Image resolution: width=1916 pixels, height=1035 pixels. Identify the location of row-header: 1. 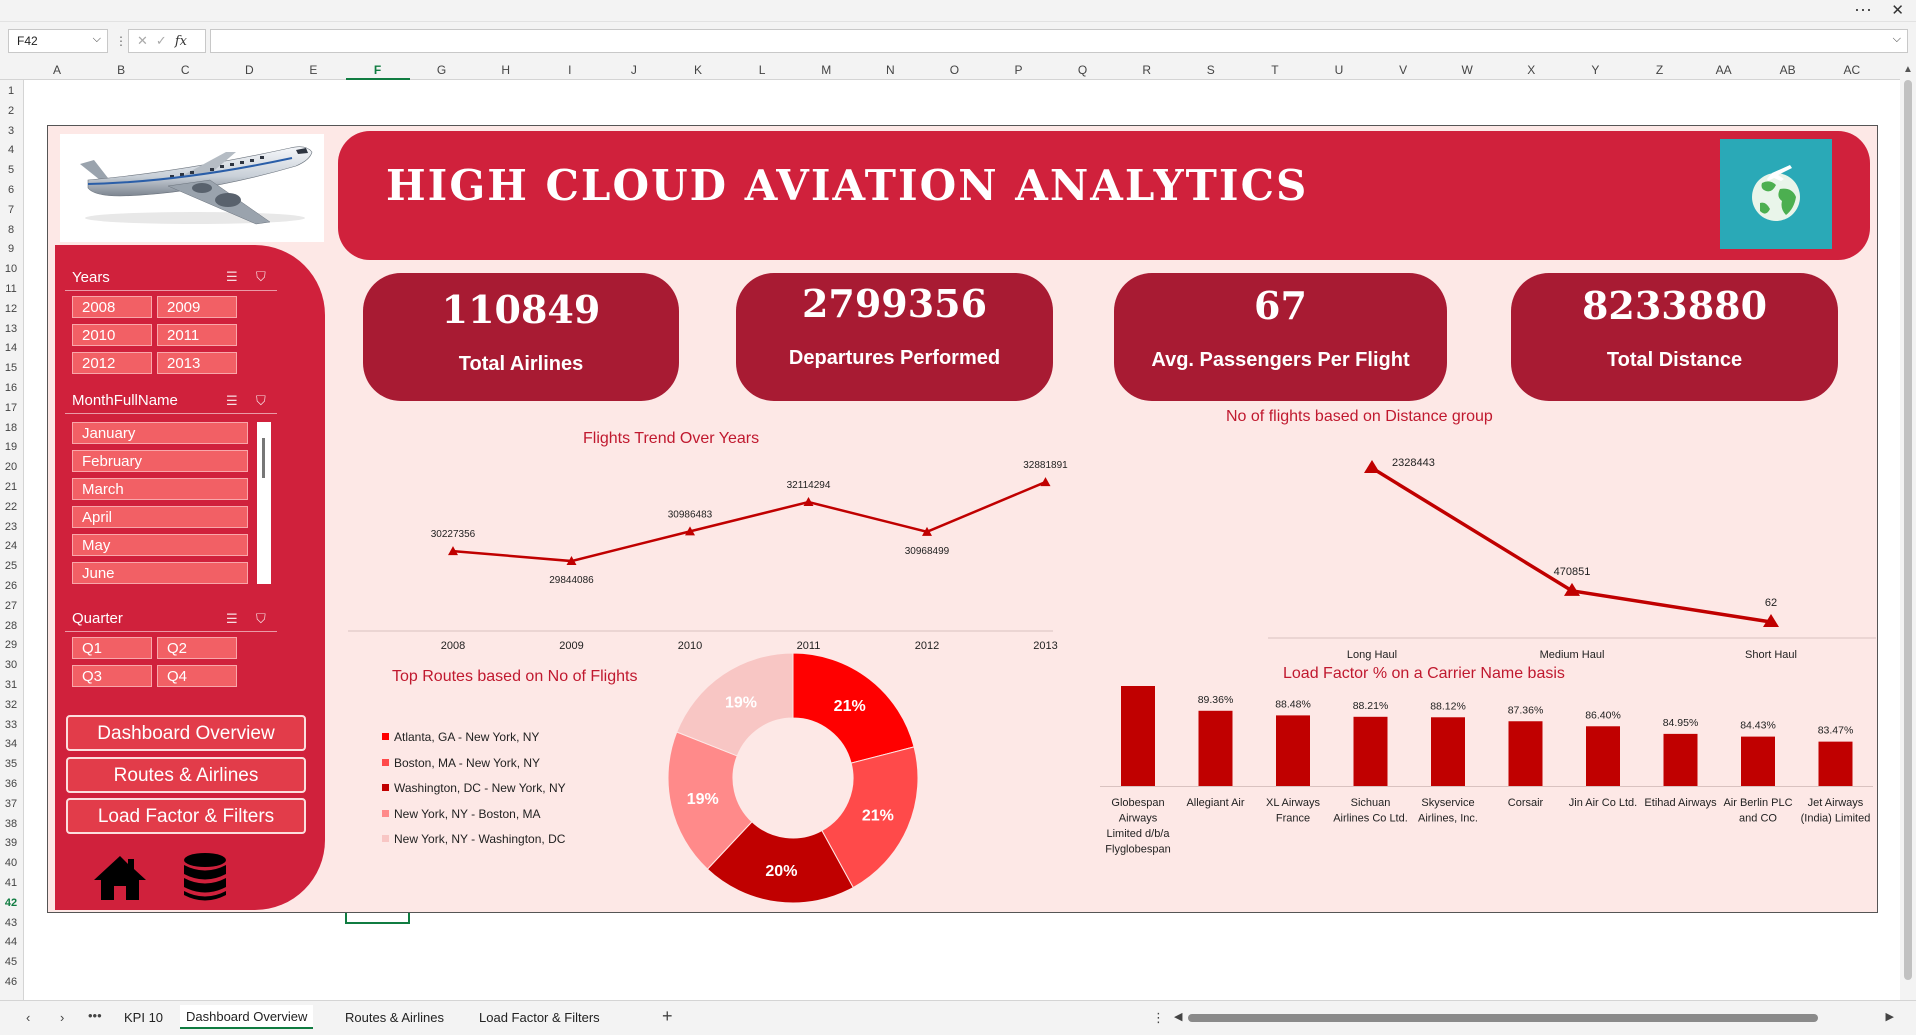
(11, 91).